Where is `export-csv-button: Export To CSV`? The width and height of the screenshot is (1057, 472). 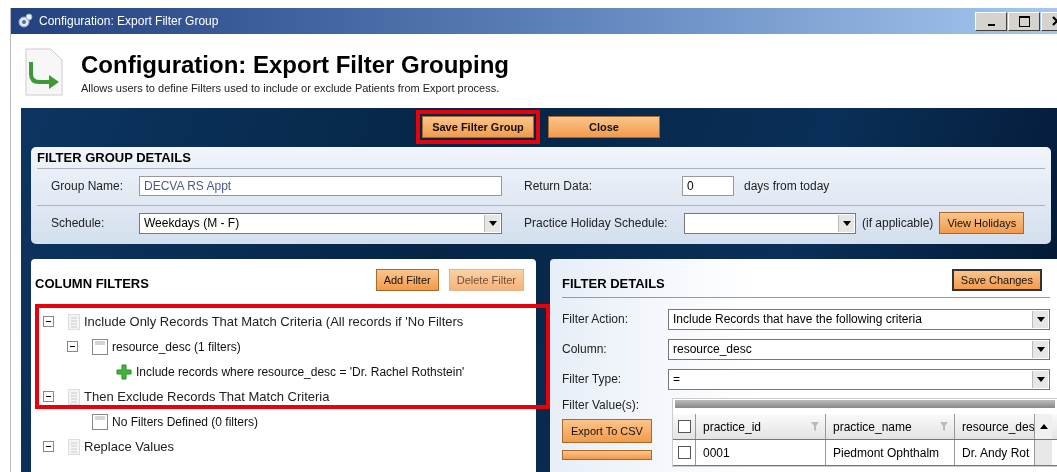 export-csv-button: Export To CSV is located at coordinates (607, 431).